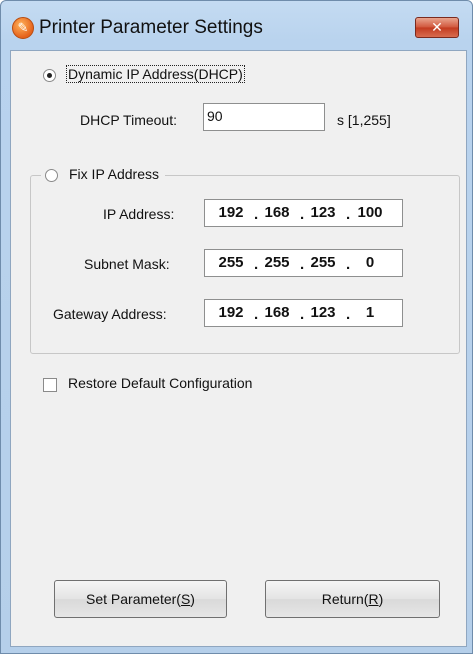 The image size is (473, 654). I want to click on return-label-end: ), so click(381, 599).